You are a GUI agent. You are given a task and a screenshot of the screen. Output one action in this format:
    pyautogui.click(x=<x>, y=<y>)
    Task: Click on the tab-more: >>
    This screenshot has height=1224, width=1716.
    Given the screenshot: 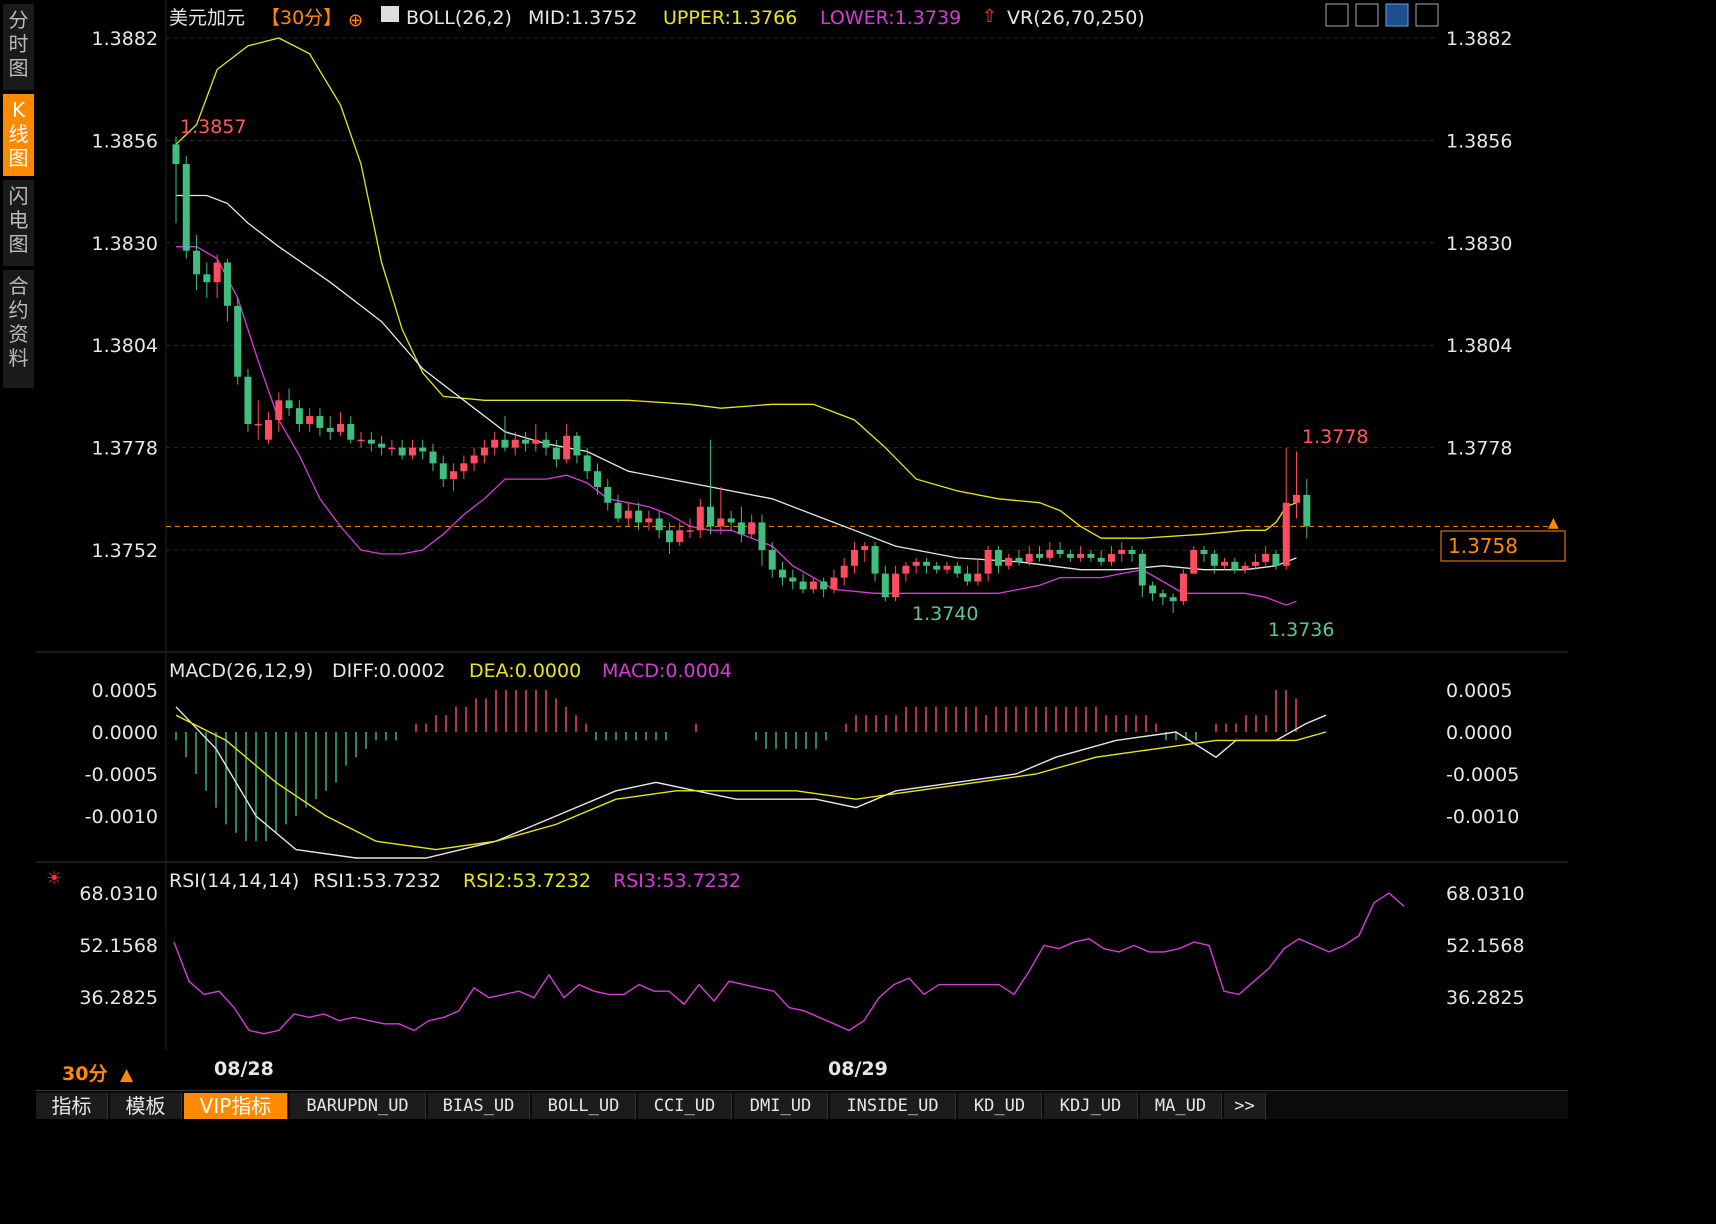 What is the action you would take?
    pyautogui.click(x=1245, y=1106)
    